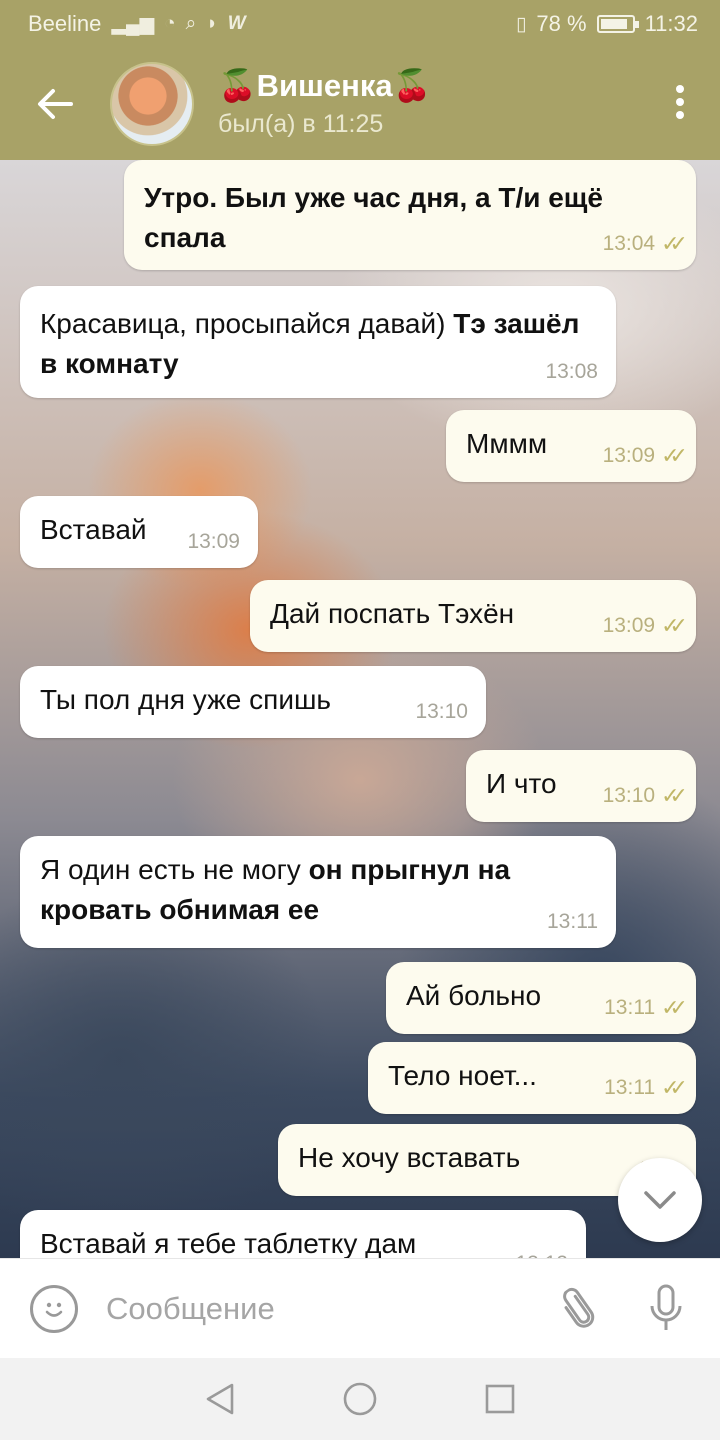  I want to click on arrow-left-icon, so click(55, 104).